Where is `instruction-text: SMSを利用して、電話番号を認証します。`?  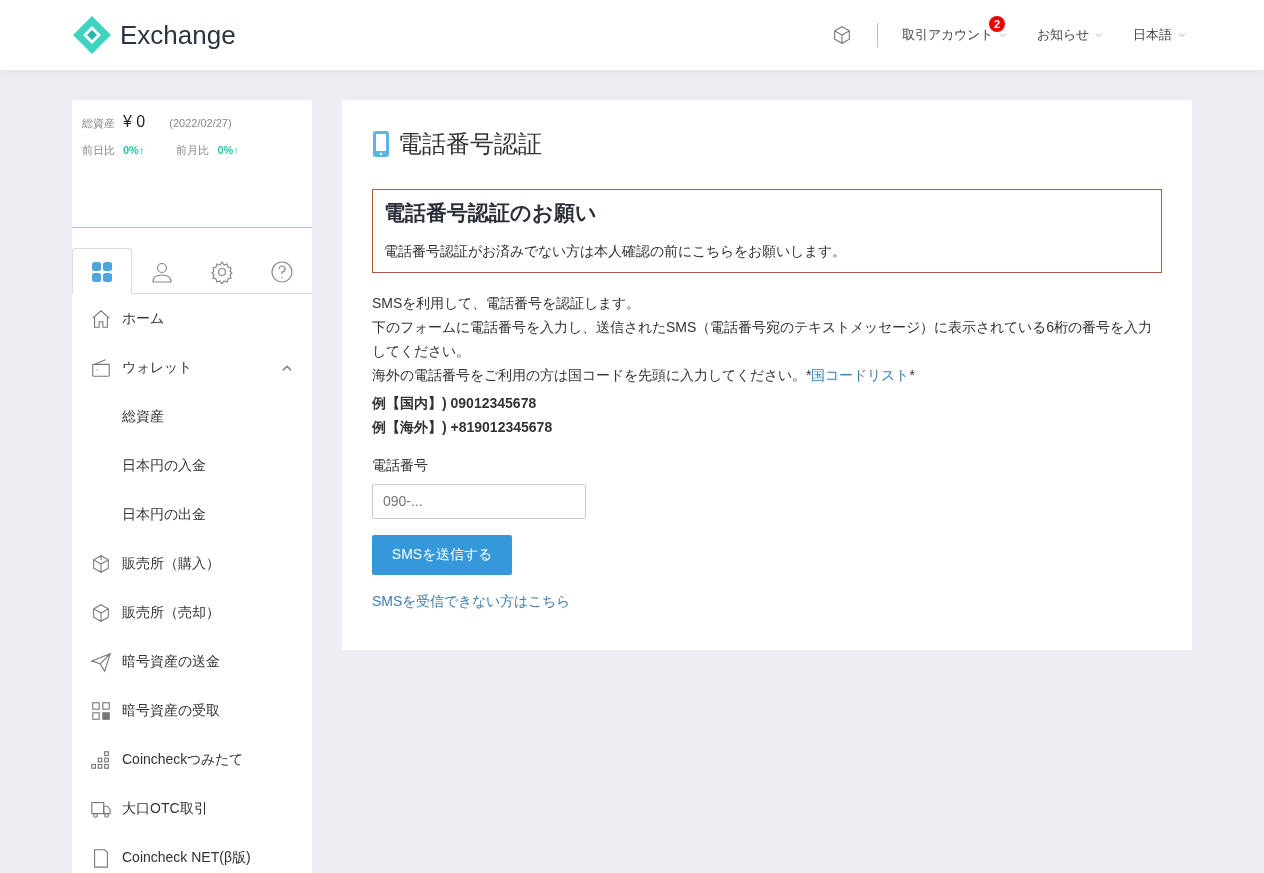 instruction-text: SMSを利用して、電話番号を認証します。 is located at coordinates (507, 303).